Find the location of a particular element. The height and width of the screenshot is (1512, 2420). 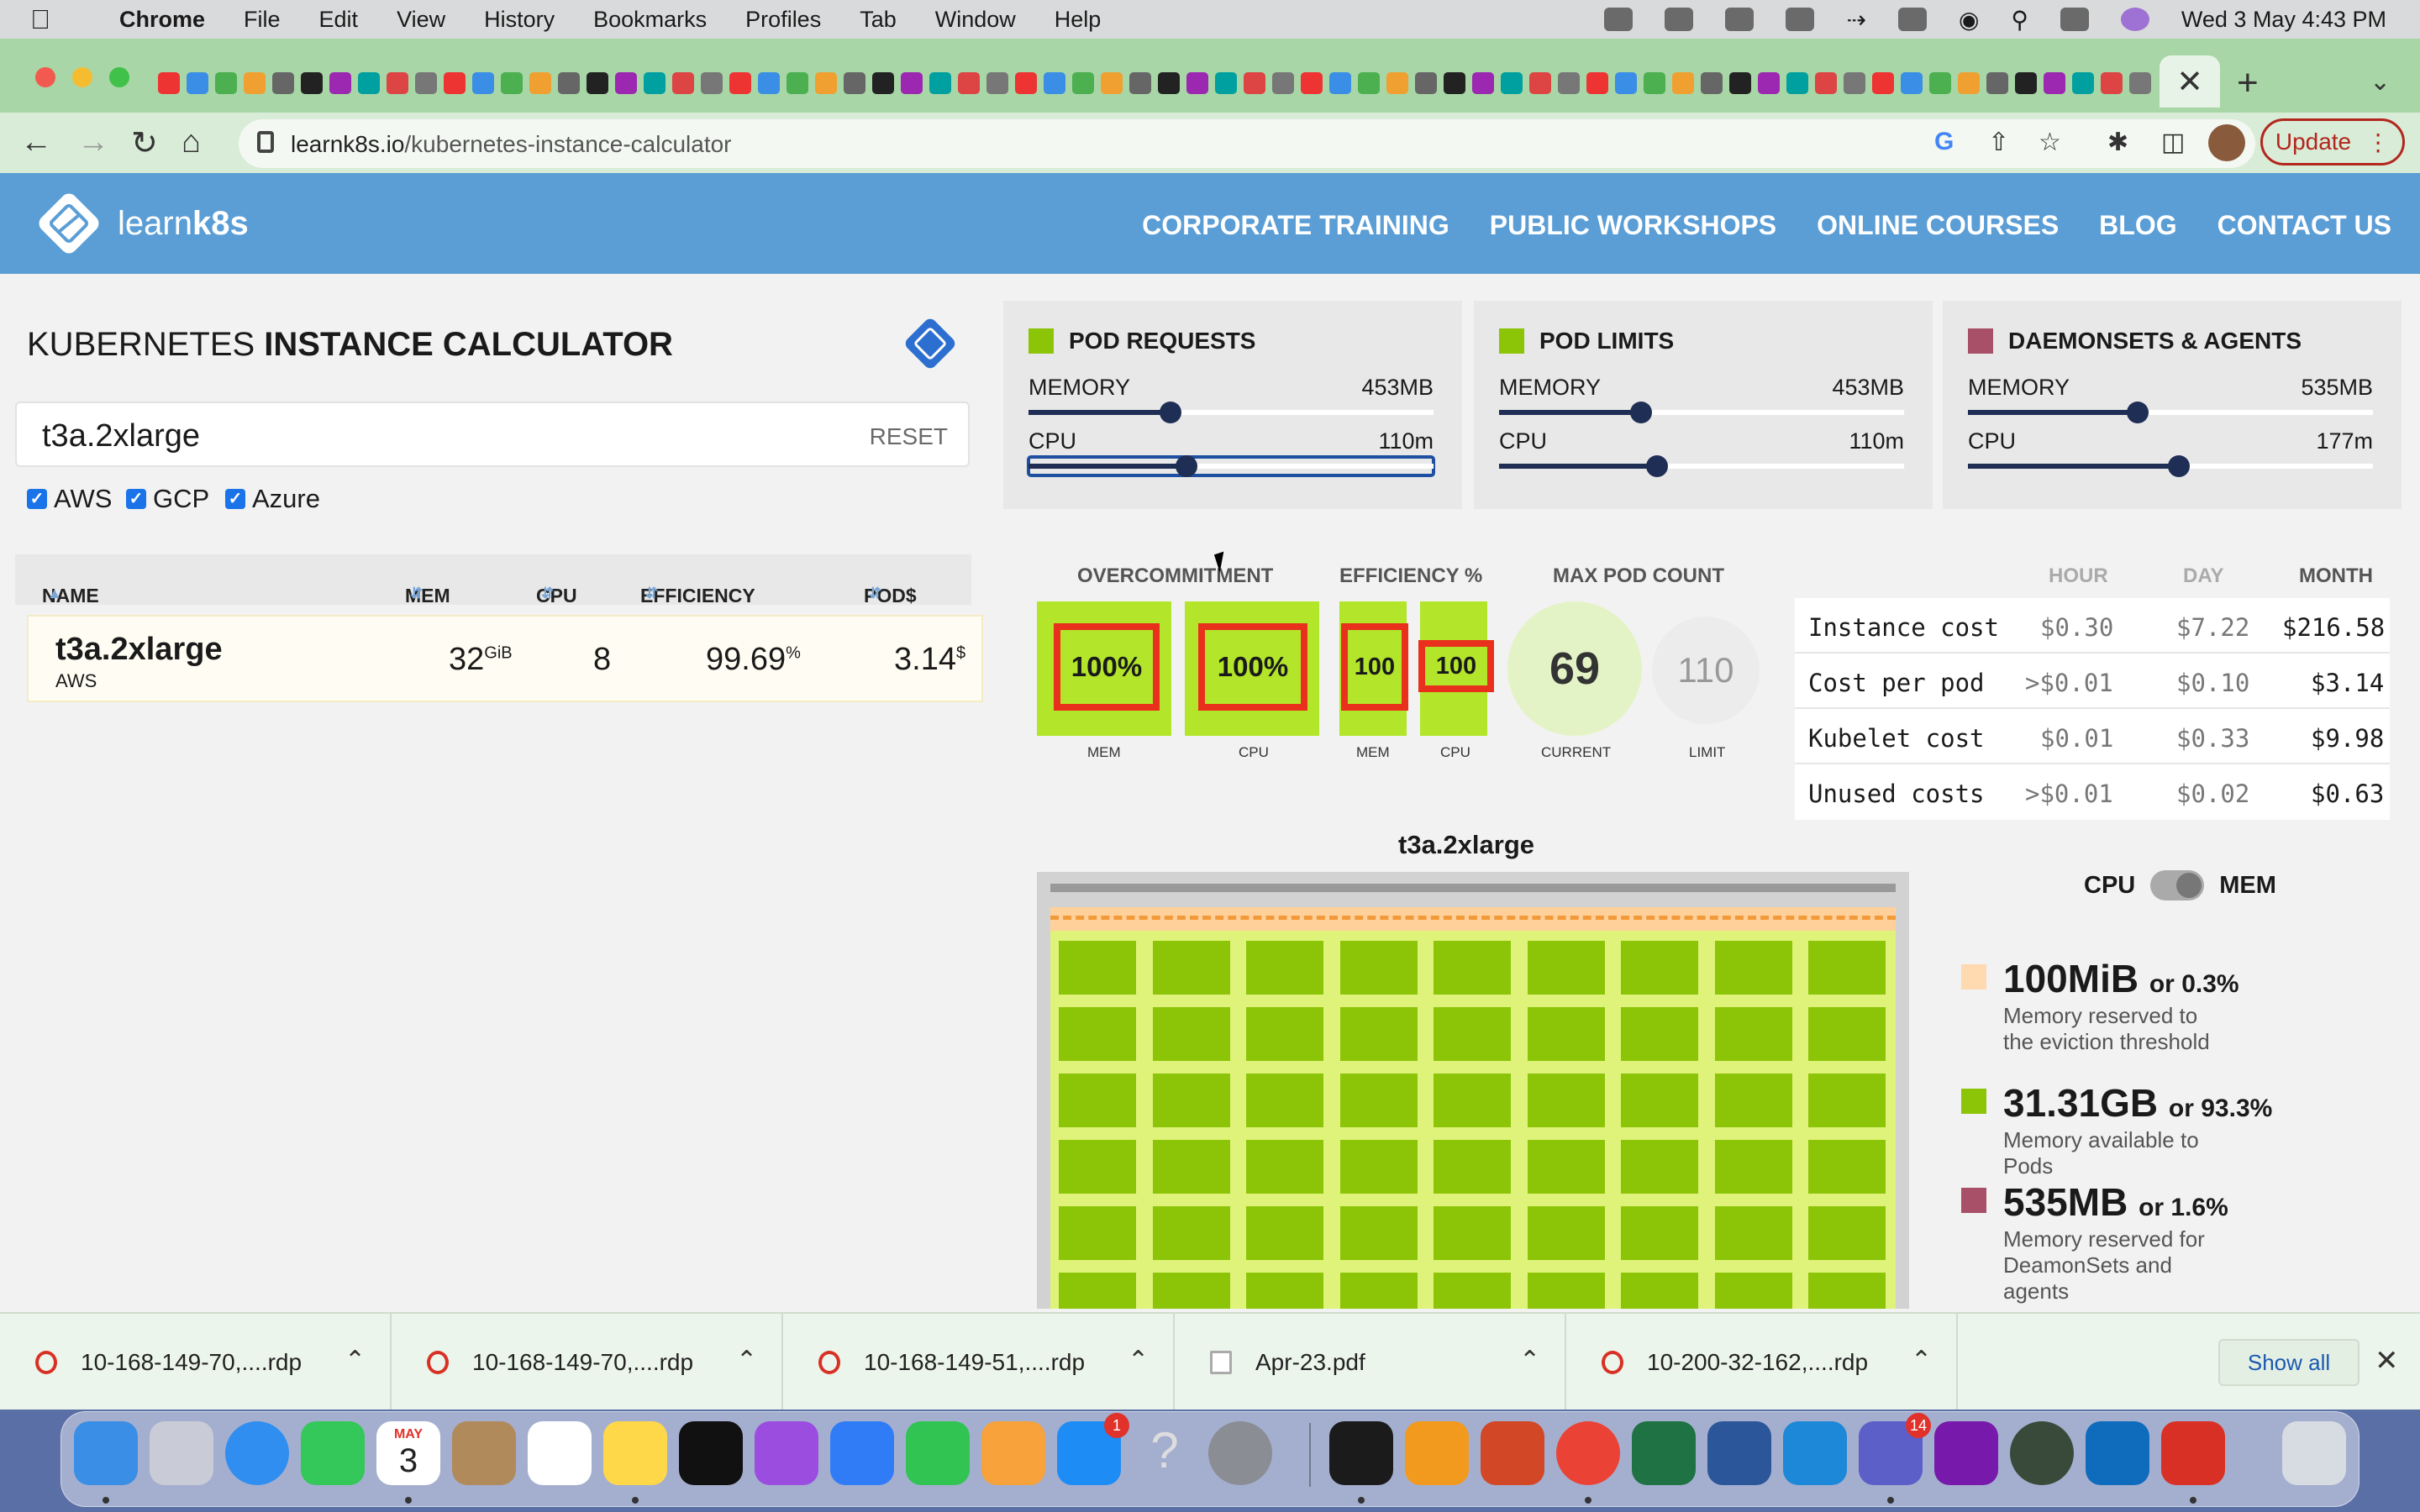

close-tab-icon: ✕ is located at coordinates (2189, 82).